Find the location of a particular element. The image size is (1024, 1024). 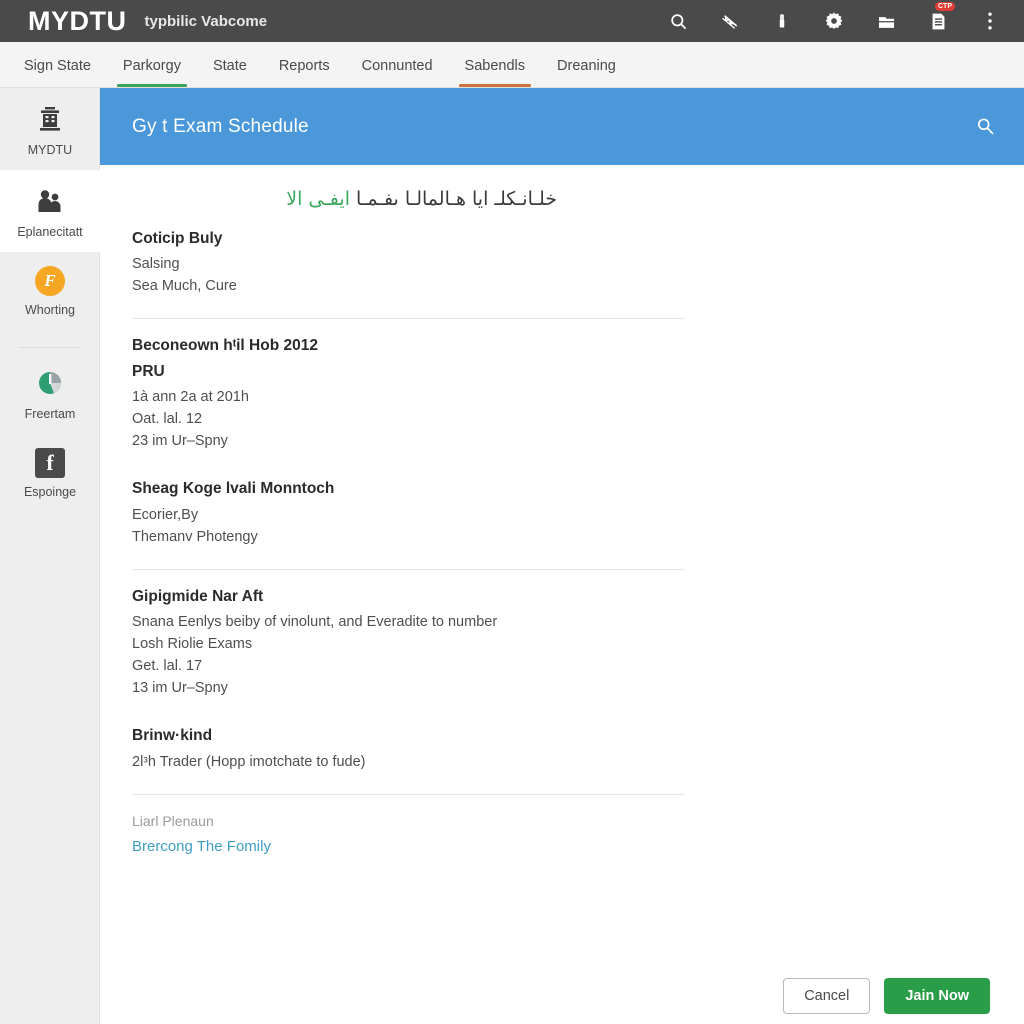

arabic-rest-text: خلـانـكلـ ايا هـالمالـا ىفـمـا is located at coordinates (456, 199).